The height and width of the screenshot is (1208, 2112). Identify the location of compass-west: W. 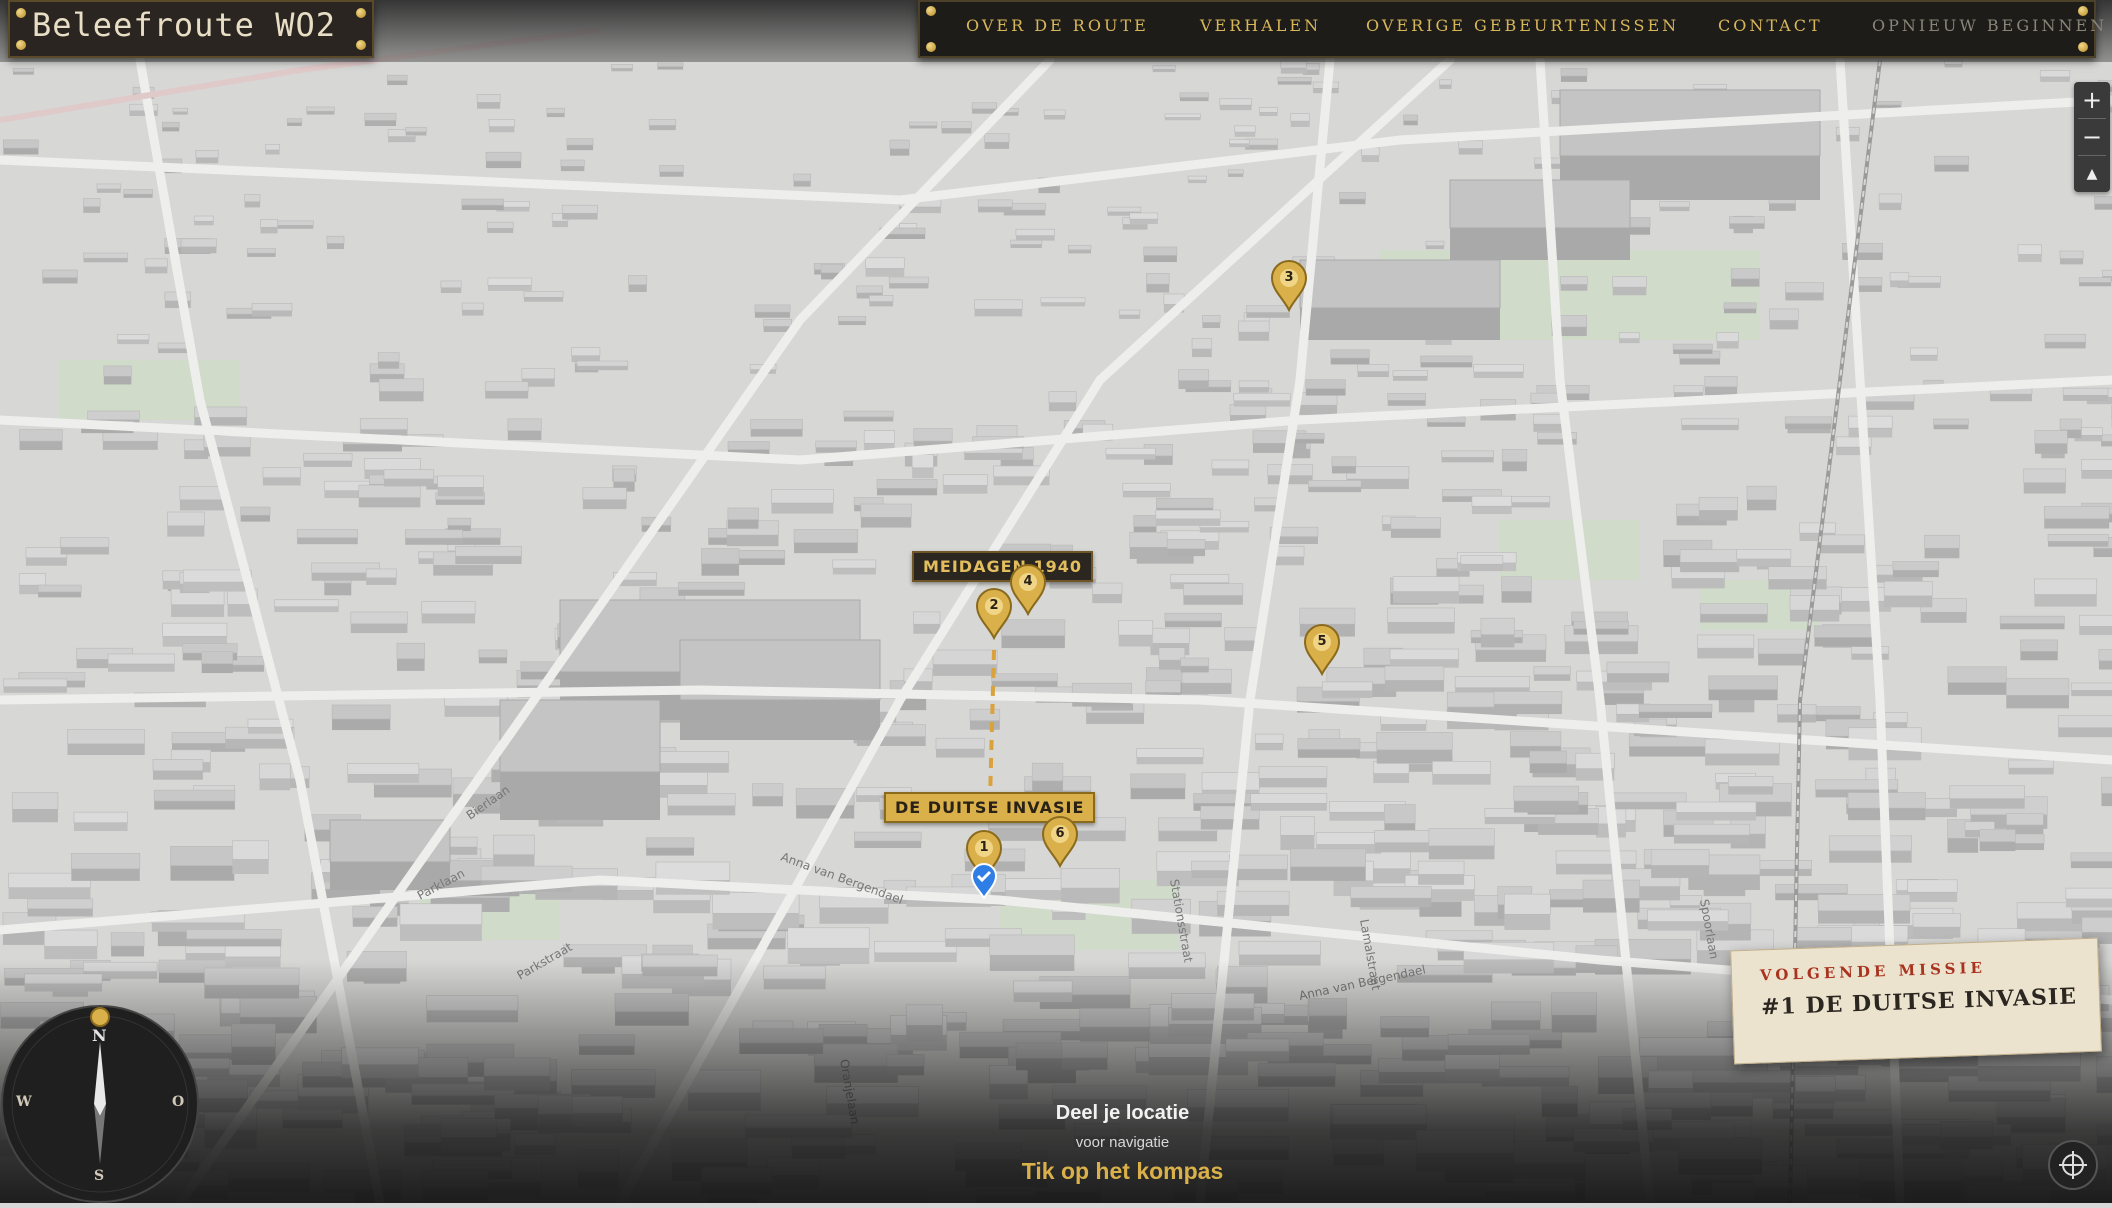
(24, 1102).